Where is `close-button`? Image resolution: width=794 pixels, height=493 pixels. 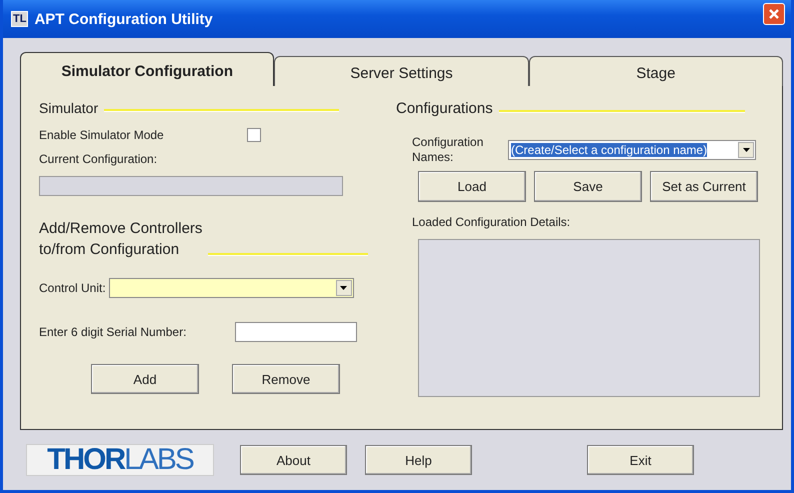 close-button is located at coordinates (774, 14).